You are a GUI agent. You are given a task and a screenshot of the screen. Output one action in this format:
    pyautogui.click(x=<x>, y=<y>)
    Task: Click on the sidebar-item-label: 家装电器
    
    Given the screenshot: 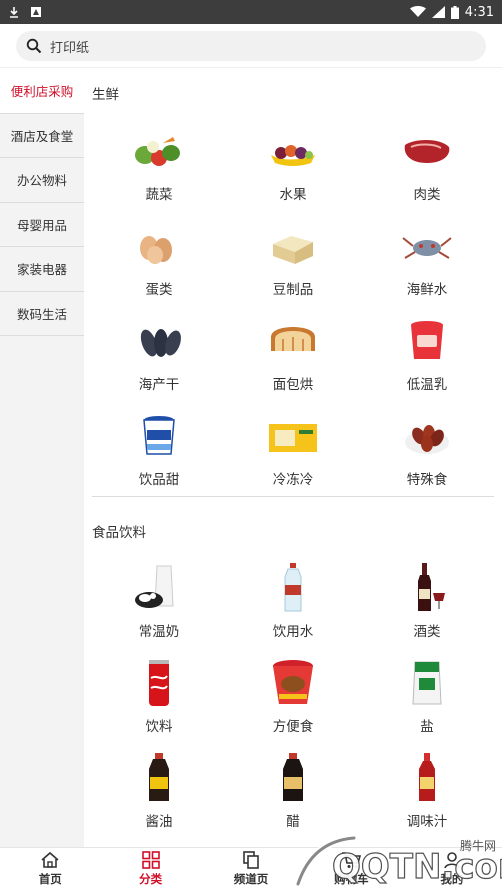 What is the action you would take?
    pyautogui.click(x=41, y=270)
    